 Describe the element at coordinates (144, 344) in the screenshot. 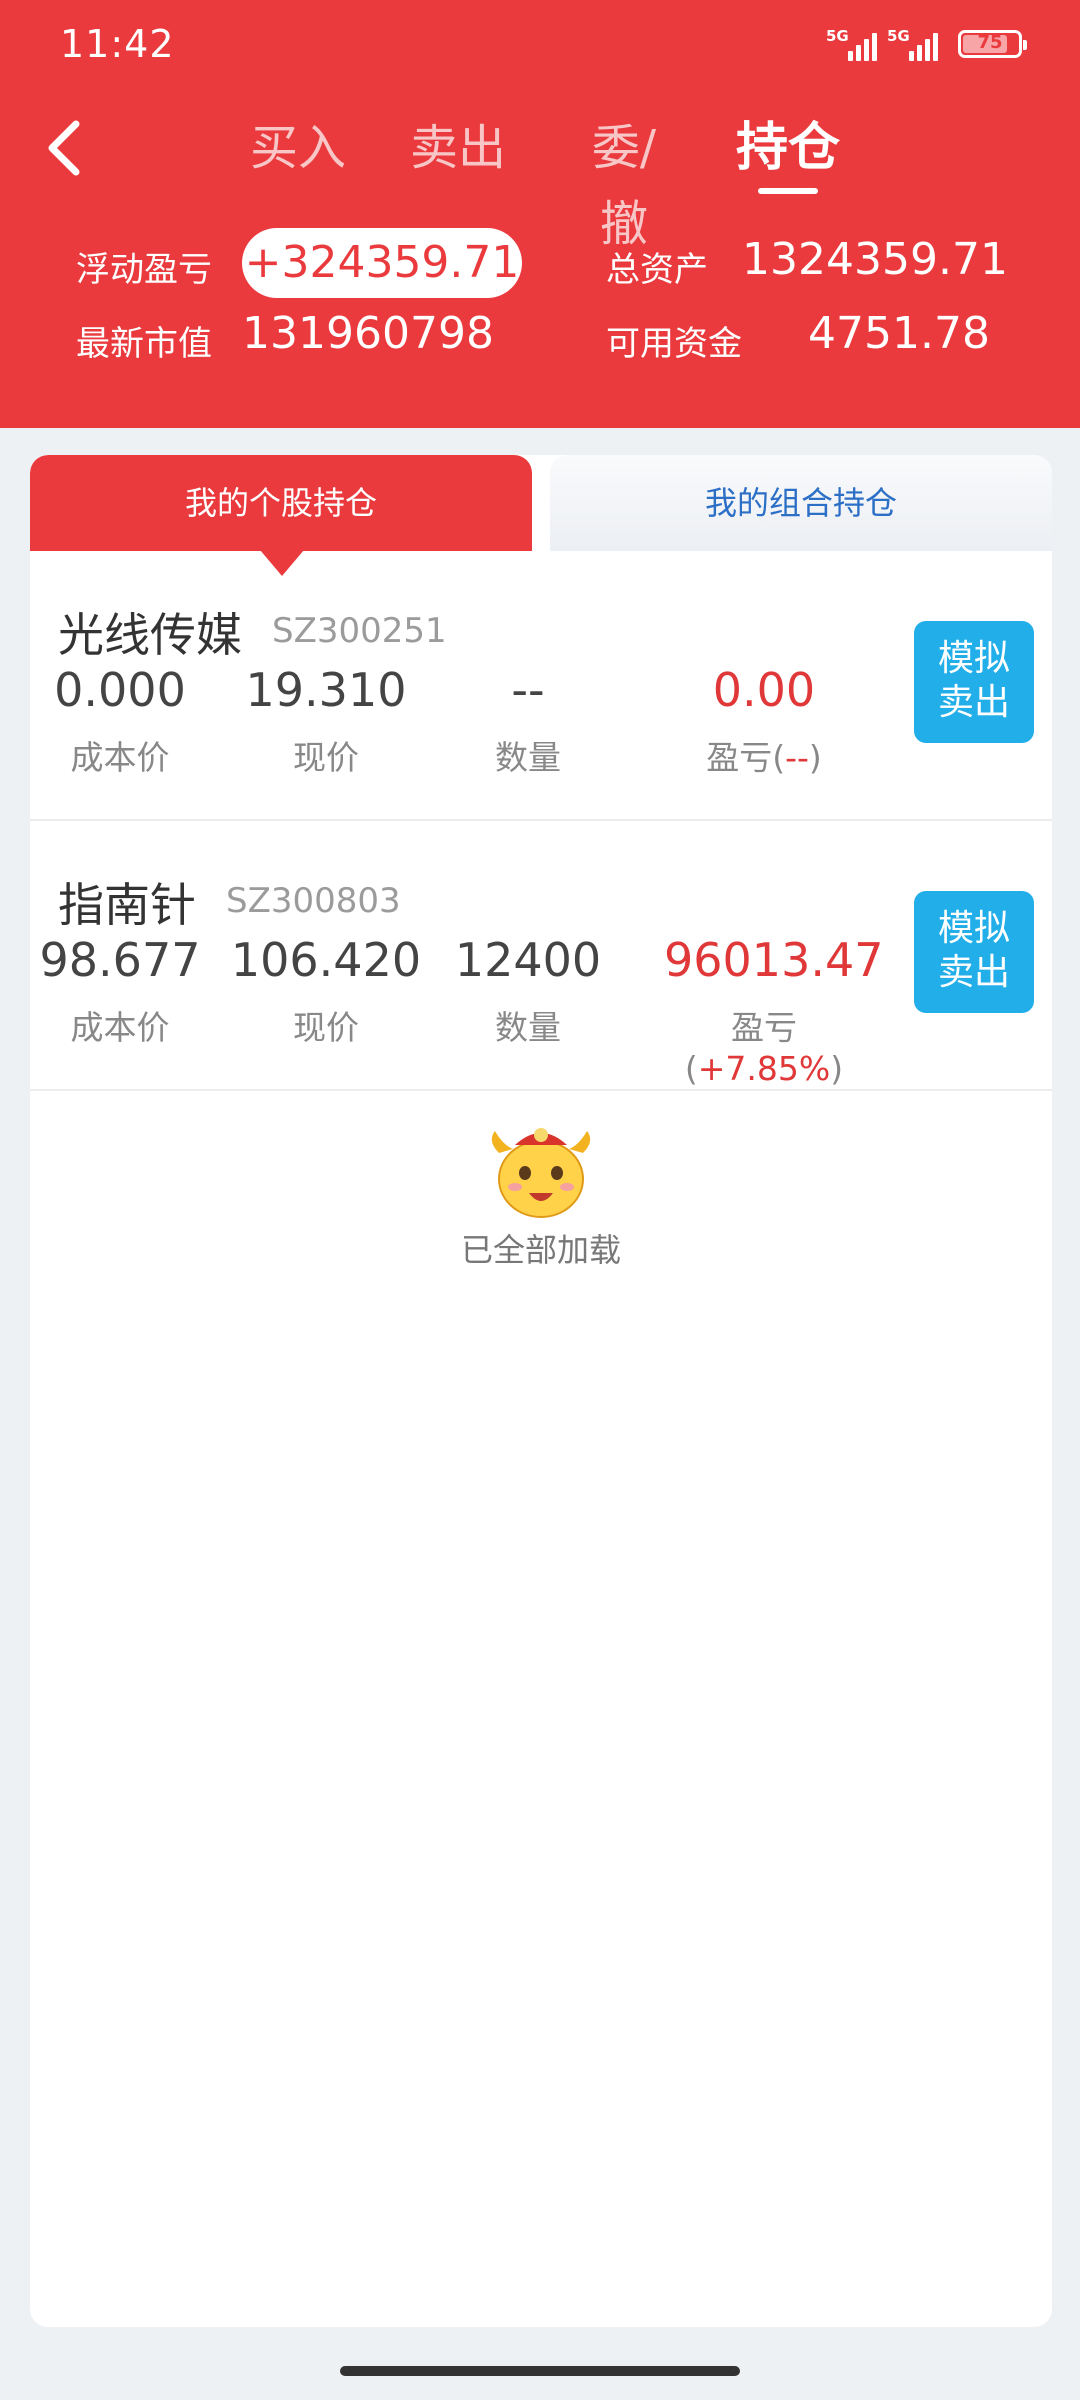

I see `market-value-label: 最新市值` at that location.